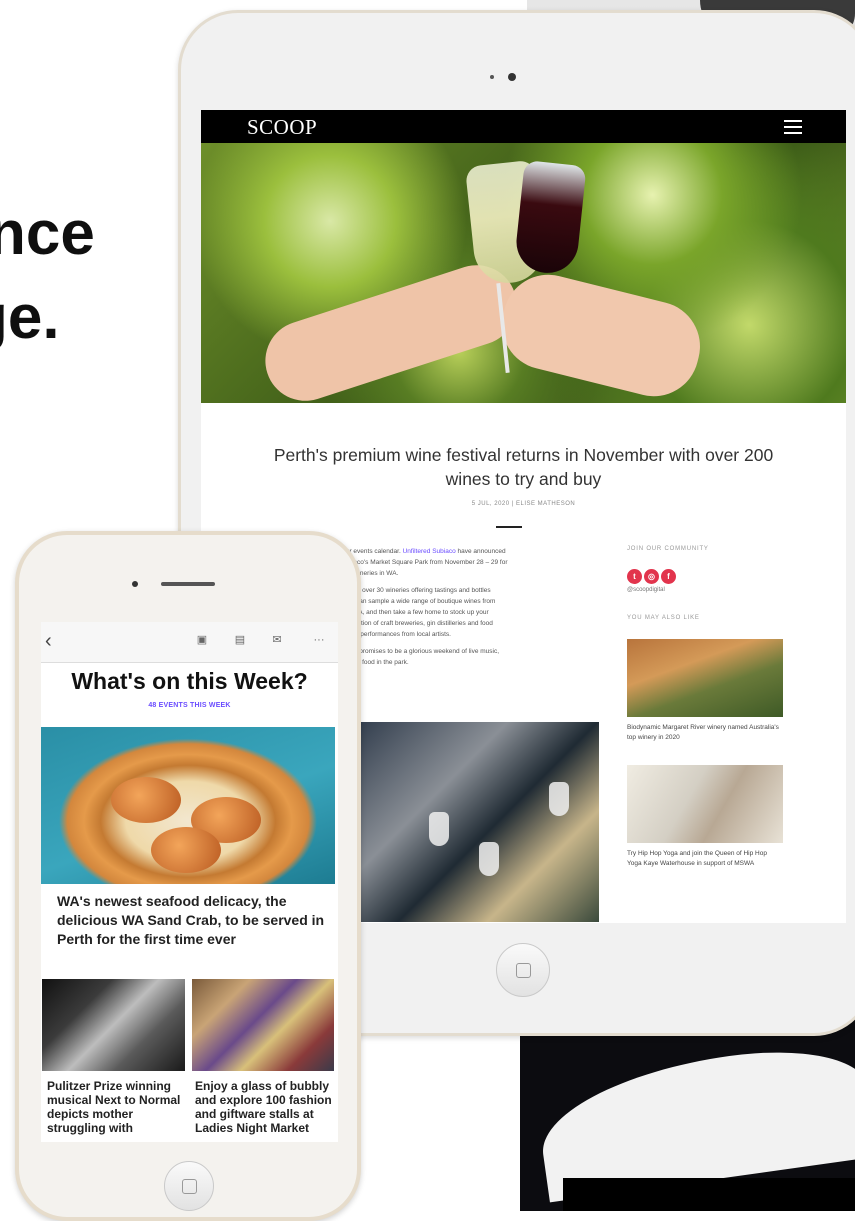  I want to click on back-chevron-icon: ‹, so click(48, 641).